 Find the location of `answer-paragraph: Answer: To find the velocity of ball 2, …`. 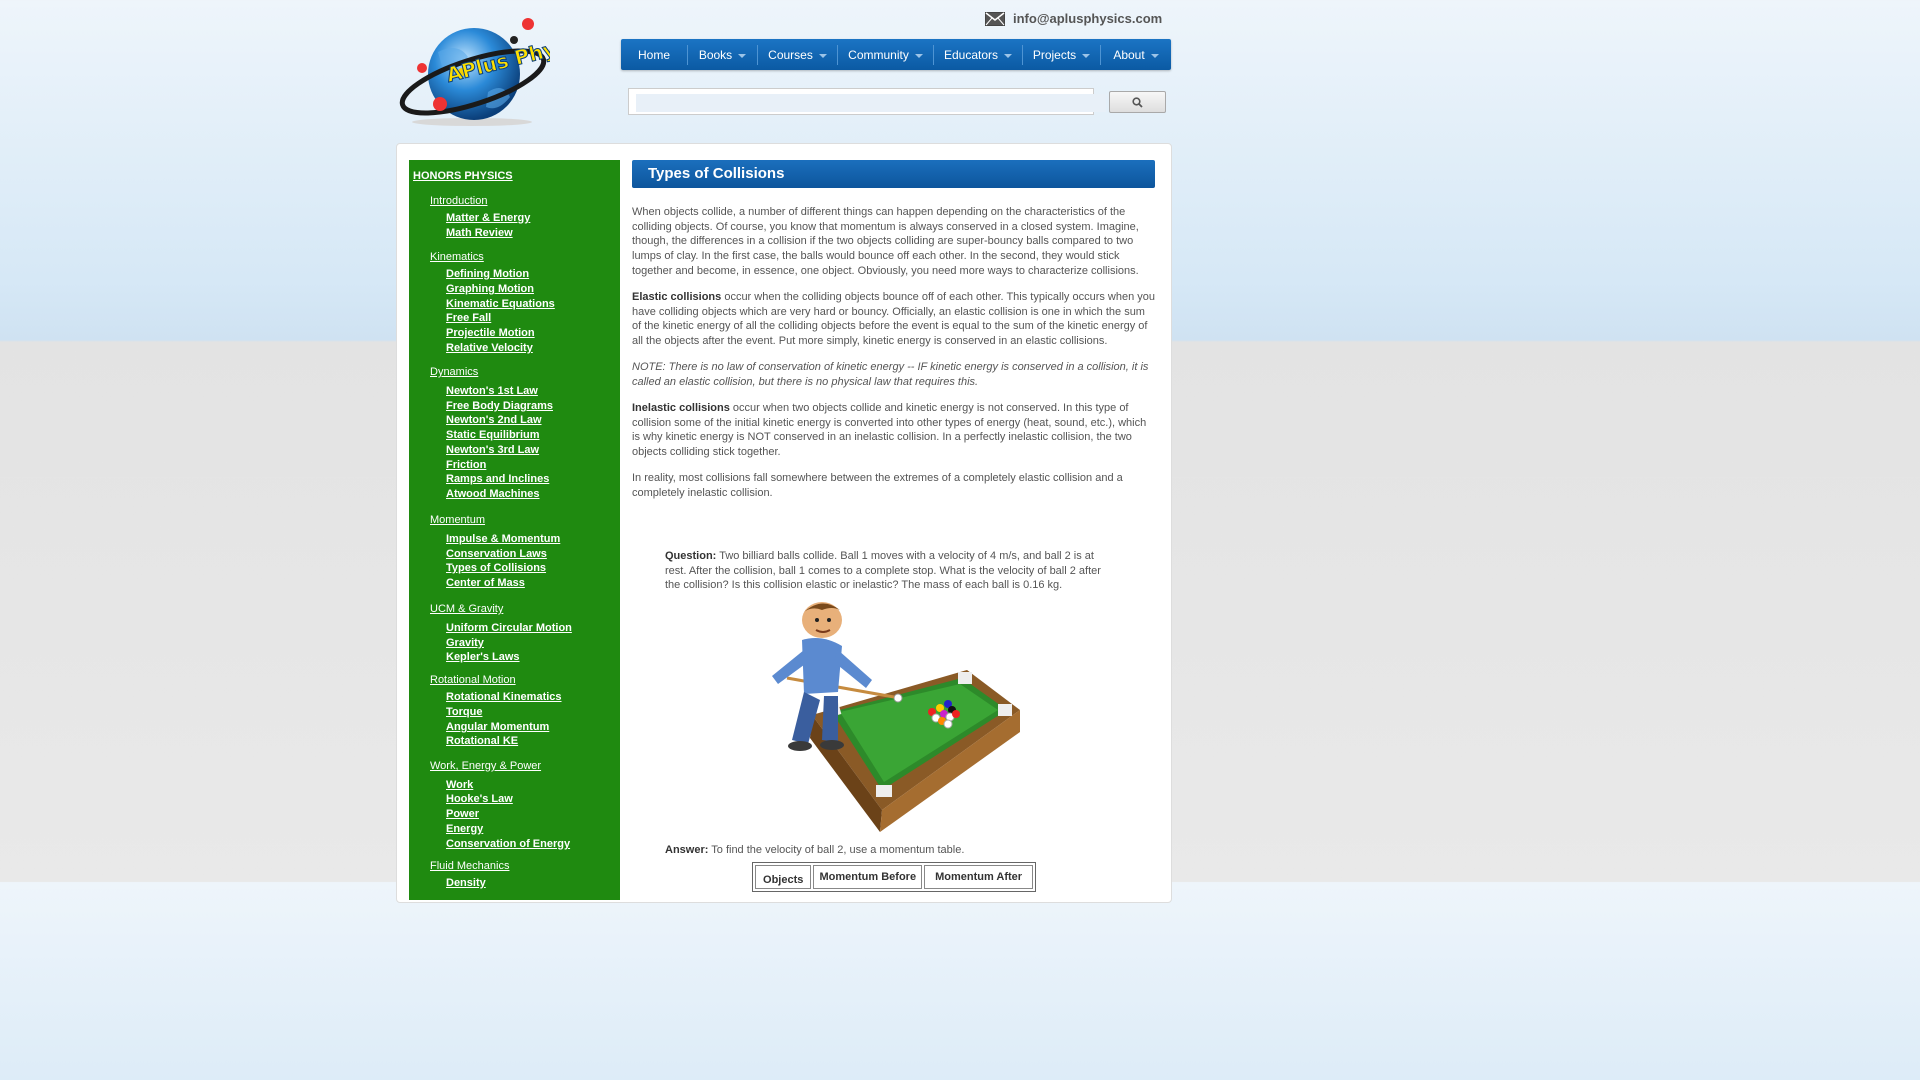

answer-paragraph: Answer: To find the velocity of ball 2, … is located at coordinates (887, 850).